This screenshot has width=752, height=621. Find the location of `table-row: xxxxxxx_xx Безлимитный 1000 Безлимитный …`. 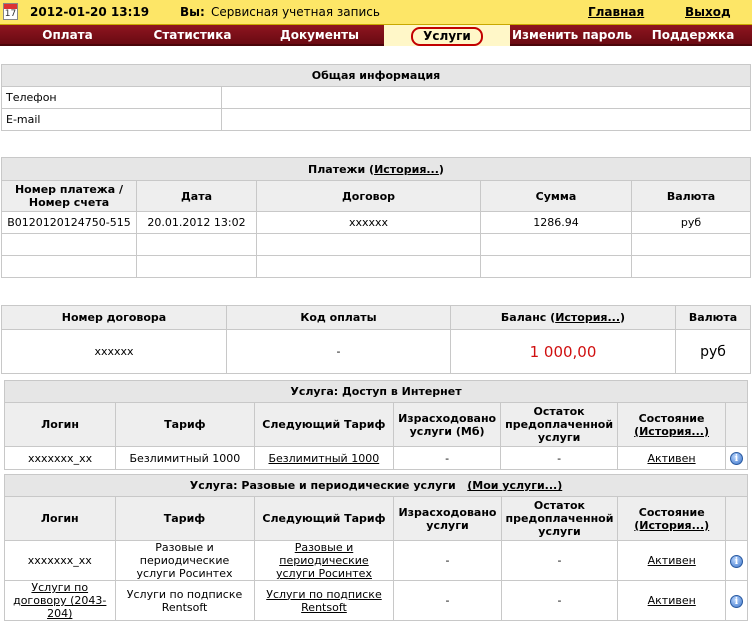

table-row: xxxxxxx_xx Безлимитный 1000 Безлимитный … is located at coordinates (375, 458).